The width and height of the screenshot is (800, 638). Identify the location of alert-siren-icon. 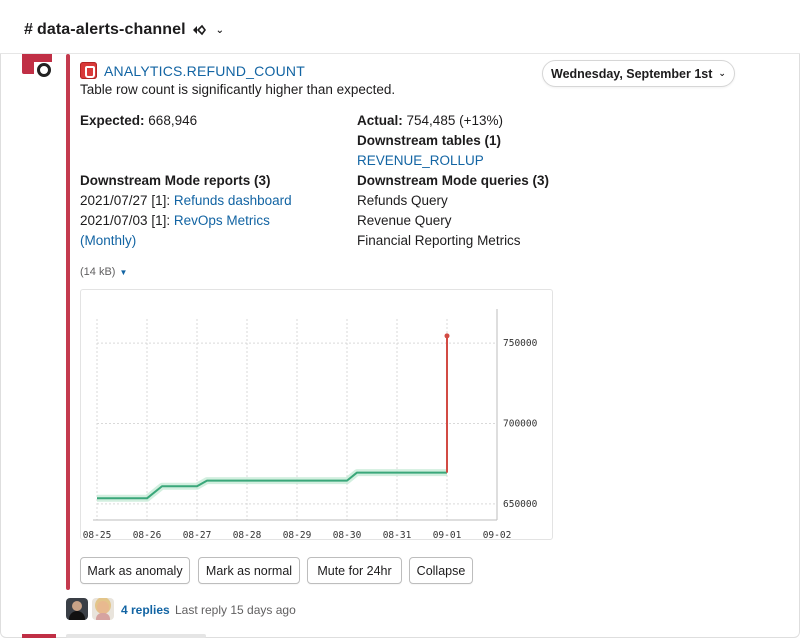
(88, 70).